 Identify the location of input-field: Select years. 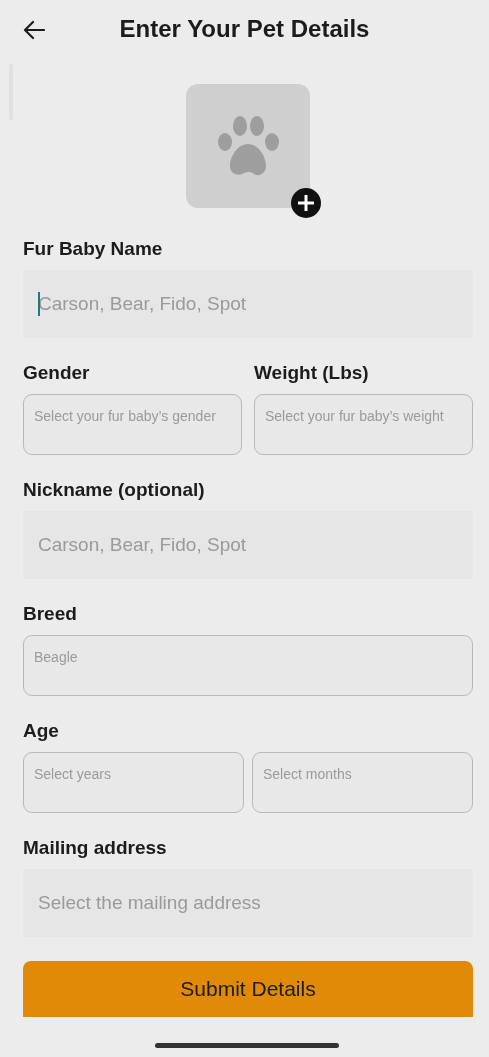
(133, 782).